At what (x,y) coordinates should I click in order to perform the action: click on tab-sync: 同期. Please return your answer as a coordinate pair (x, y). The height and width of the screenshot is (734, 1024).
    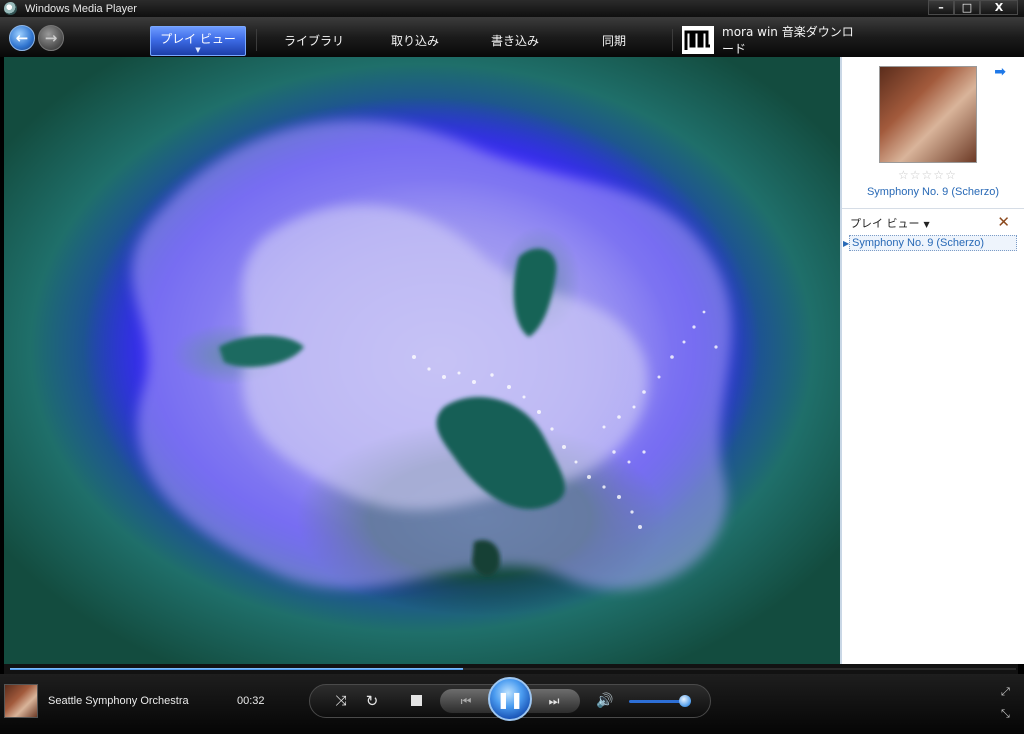
    Looking at the image, I should click on (614, 40).